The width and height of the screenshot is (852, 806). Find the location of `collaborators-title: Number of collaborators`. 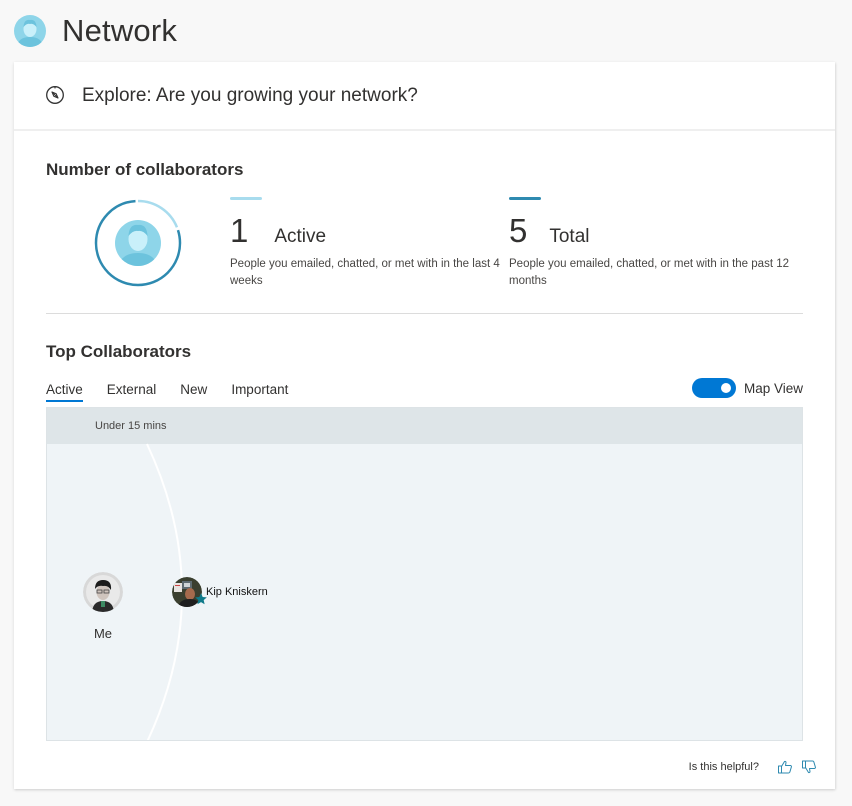

collaborators-title: Number of collaborators is located at coordinates (145, 169).